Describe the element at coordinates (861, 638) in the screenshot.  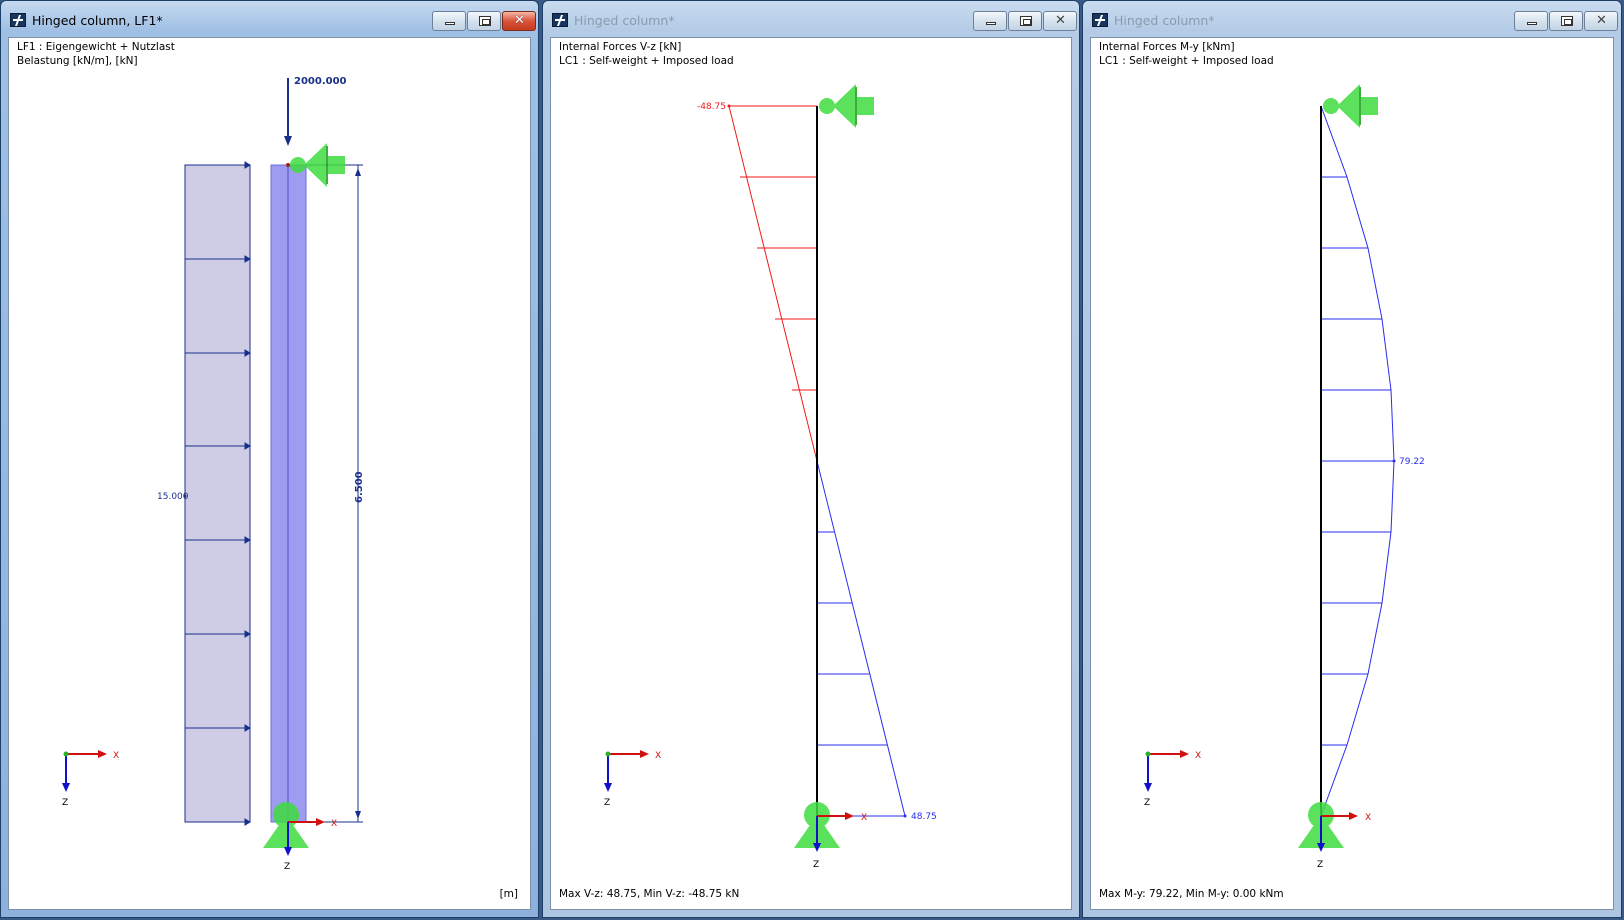
I see `positive-shear-area` at that location.